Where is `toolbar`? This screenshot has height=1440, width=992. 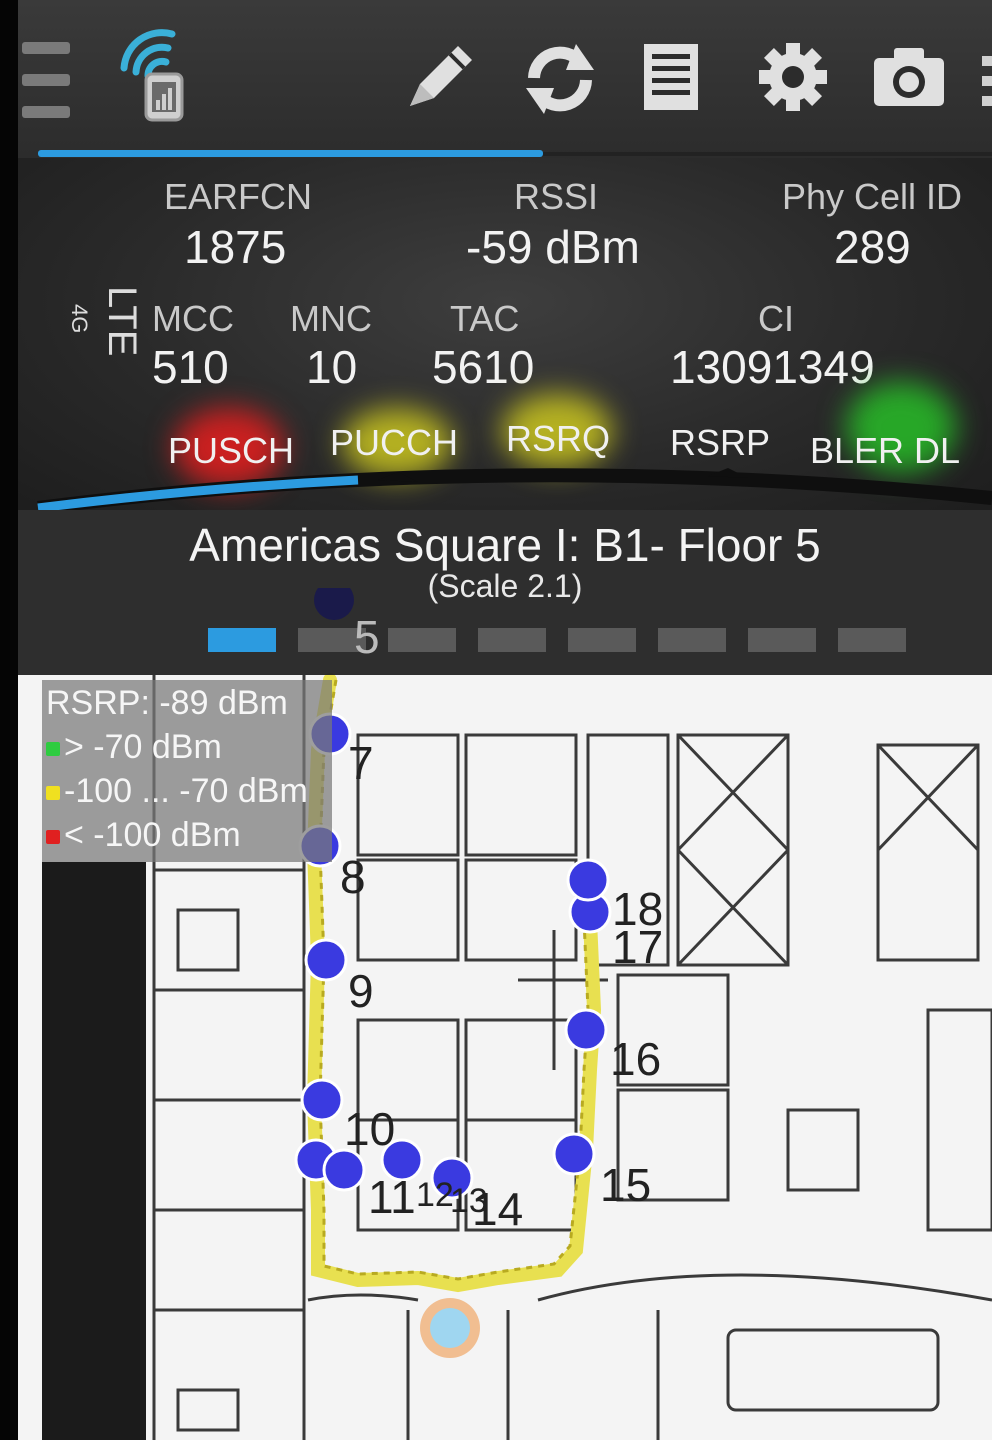
toolbar is located at coordinates (505, 79).